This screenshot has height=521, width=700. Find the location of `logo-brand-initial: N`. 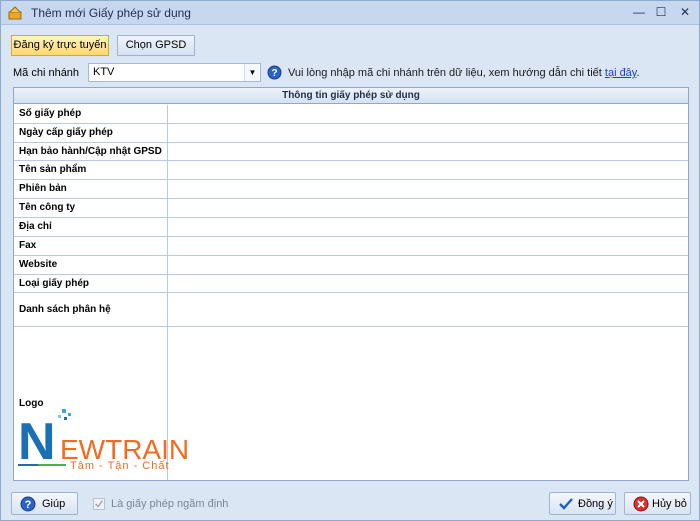

logo-brand-initial: N is located at coordinates (37, 442).